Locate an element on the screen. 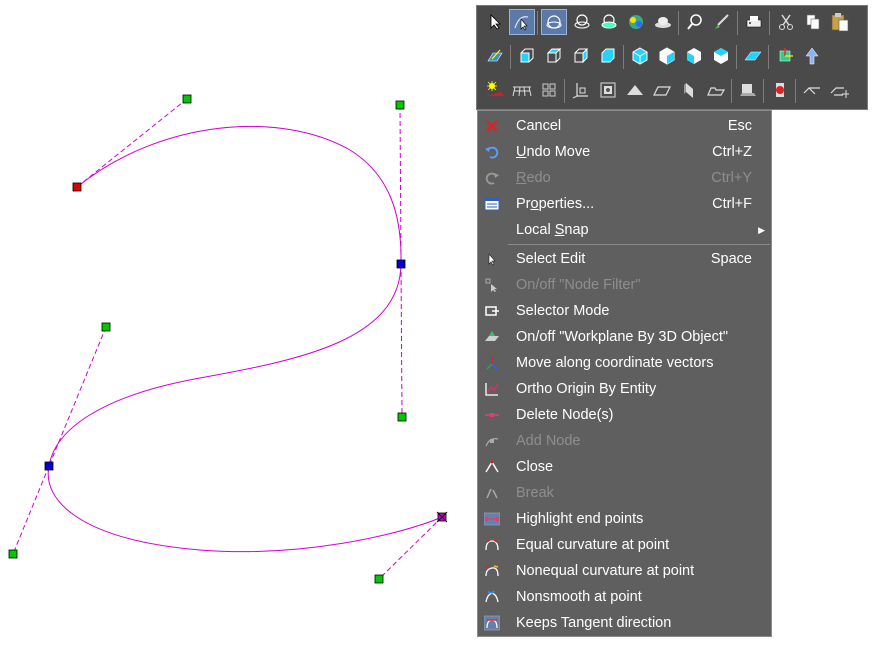 Image resolution: width=895 pixels, height=652 pixels. cube-1-button is located at coordinates (640, 56).